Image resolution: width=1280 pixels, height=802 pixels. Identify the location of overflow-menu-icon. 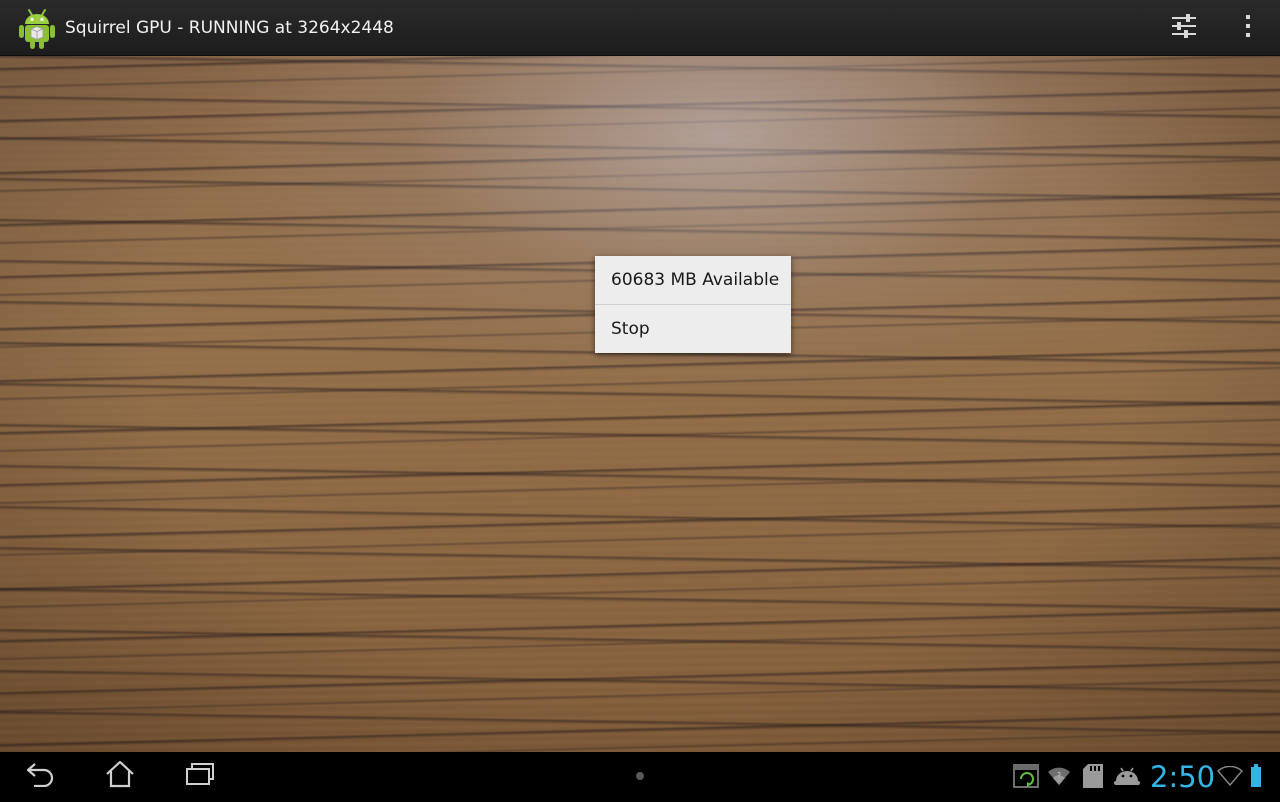
(1248, 28).